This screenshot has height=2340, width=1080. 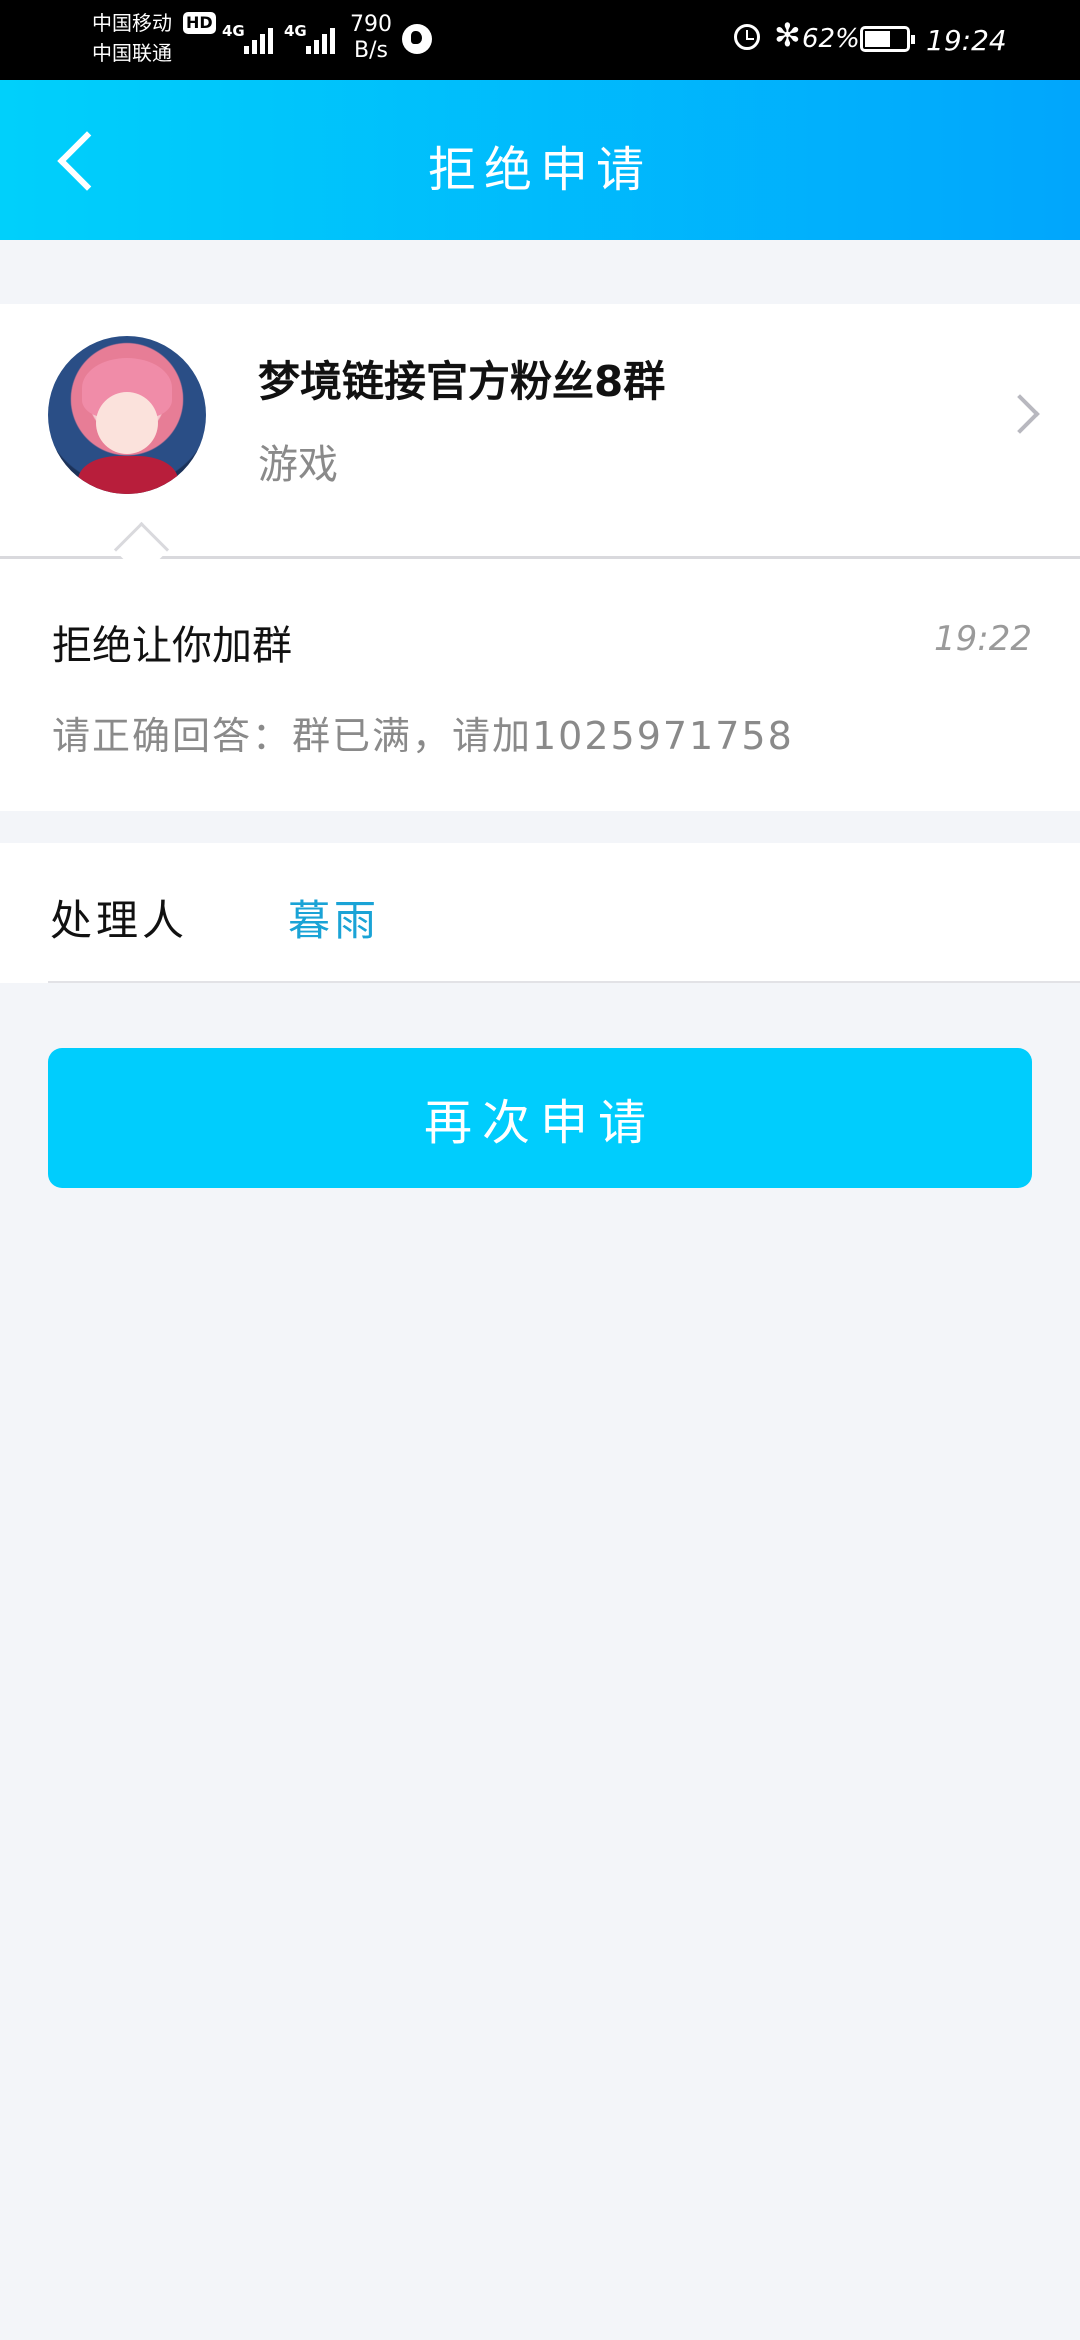 What do you see at coordinates (172, 646) in the screenshot?
I see `message-title: 拒绝让你加群` at bounding box center [172, 646].